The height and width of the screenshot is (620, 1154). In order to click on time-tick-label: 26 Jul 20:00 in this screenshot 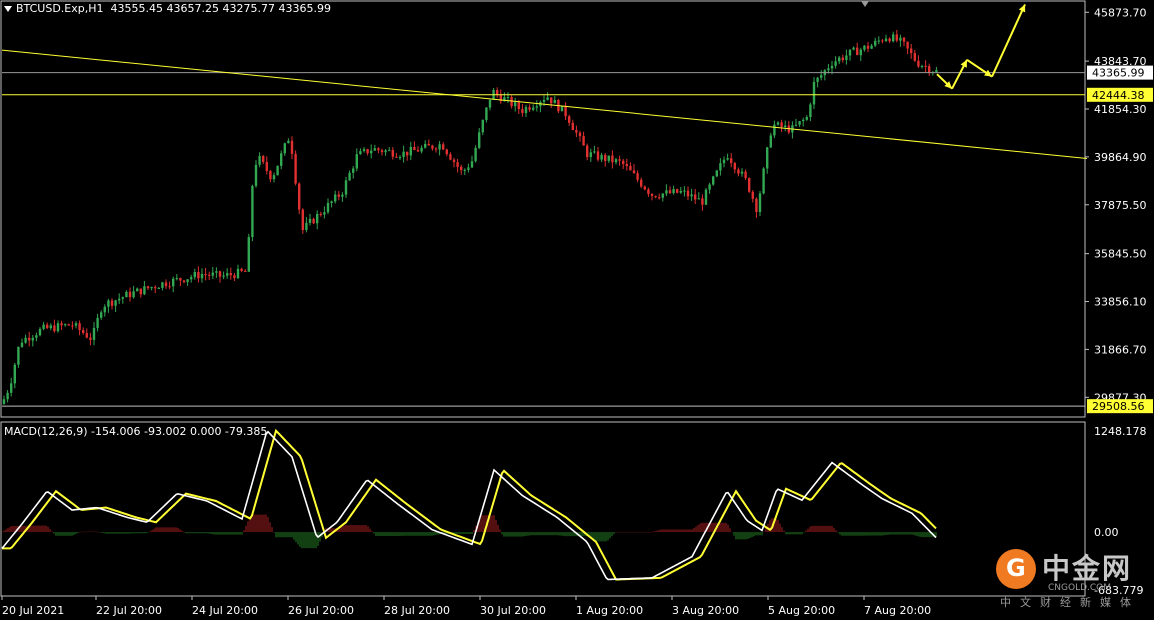, I will do `click(321, 610)`.